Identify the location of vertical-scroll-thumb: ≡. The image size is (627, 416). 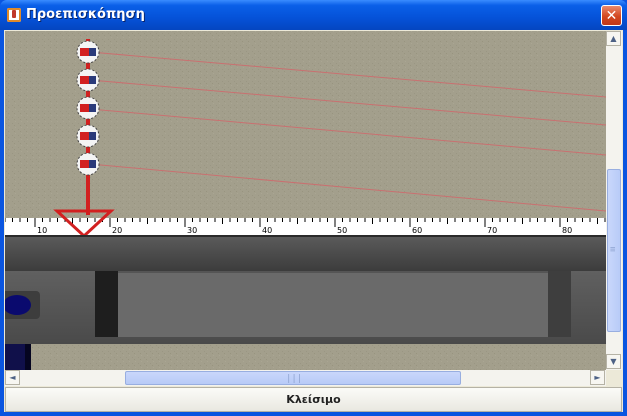
(614, 250).